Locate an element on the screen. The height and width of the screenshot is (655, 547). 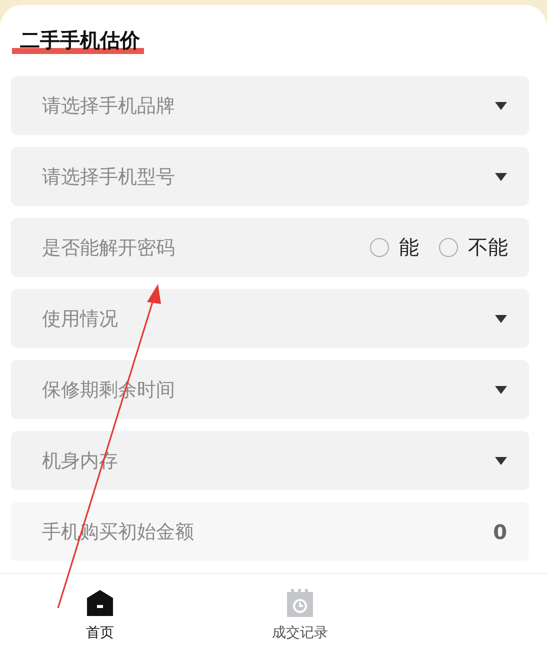
input-field: 0 is located at coordinates (492, 532).